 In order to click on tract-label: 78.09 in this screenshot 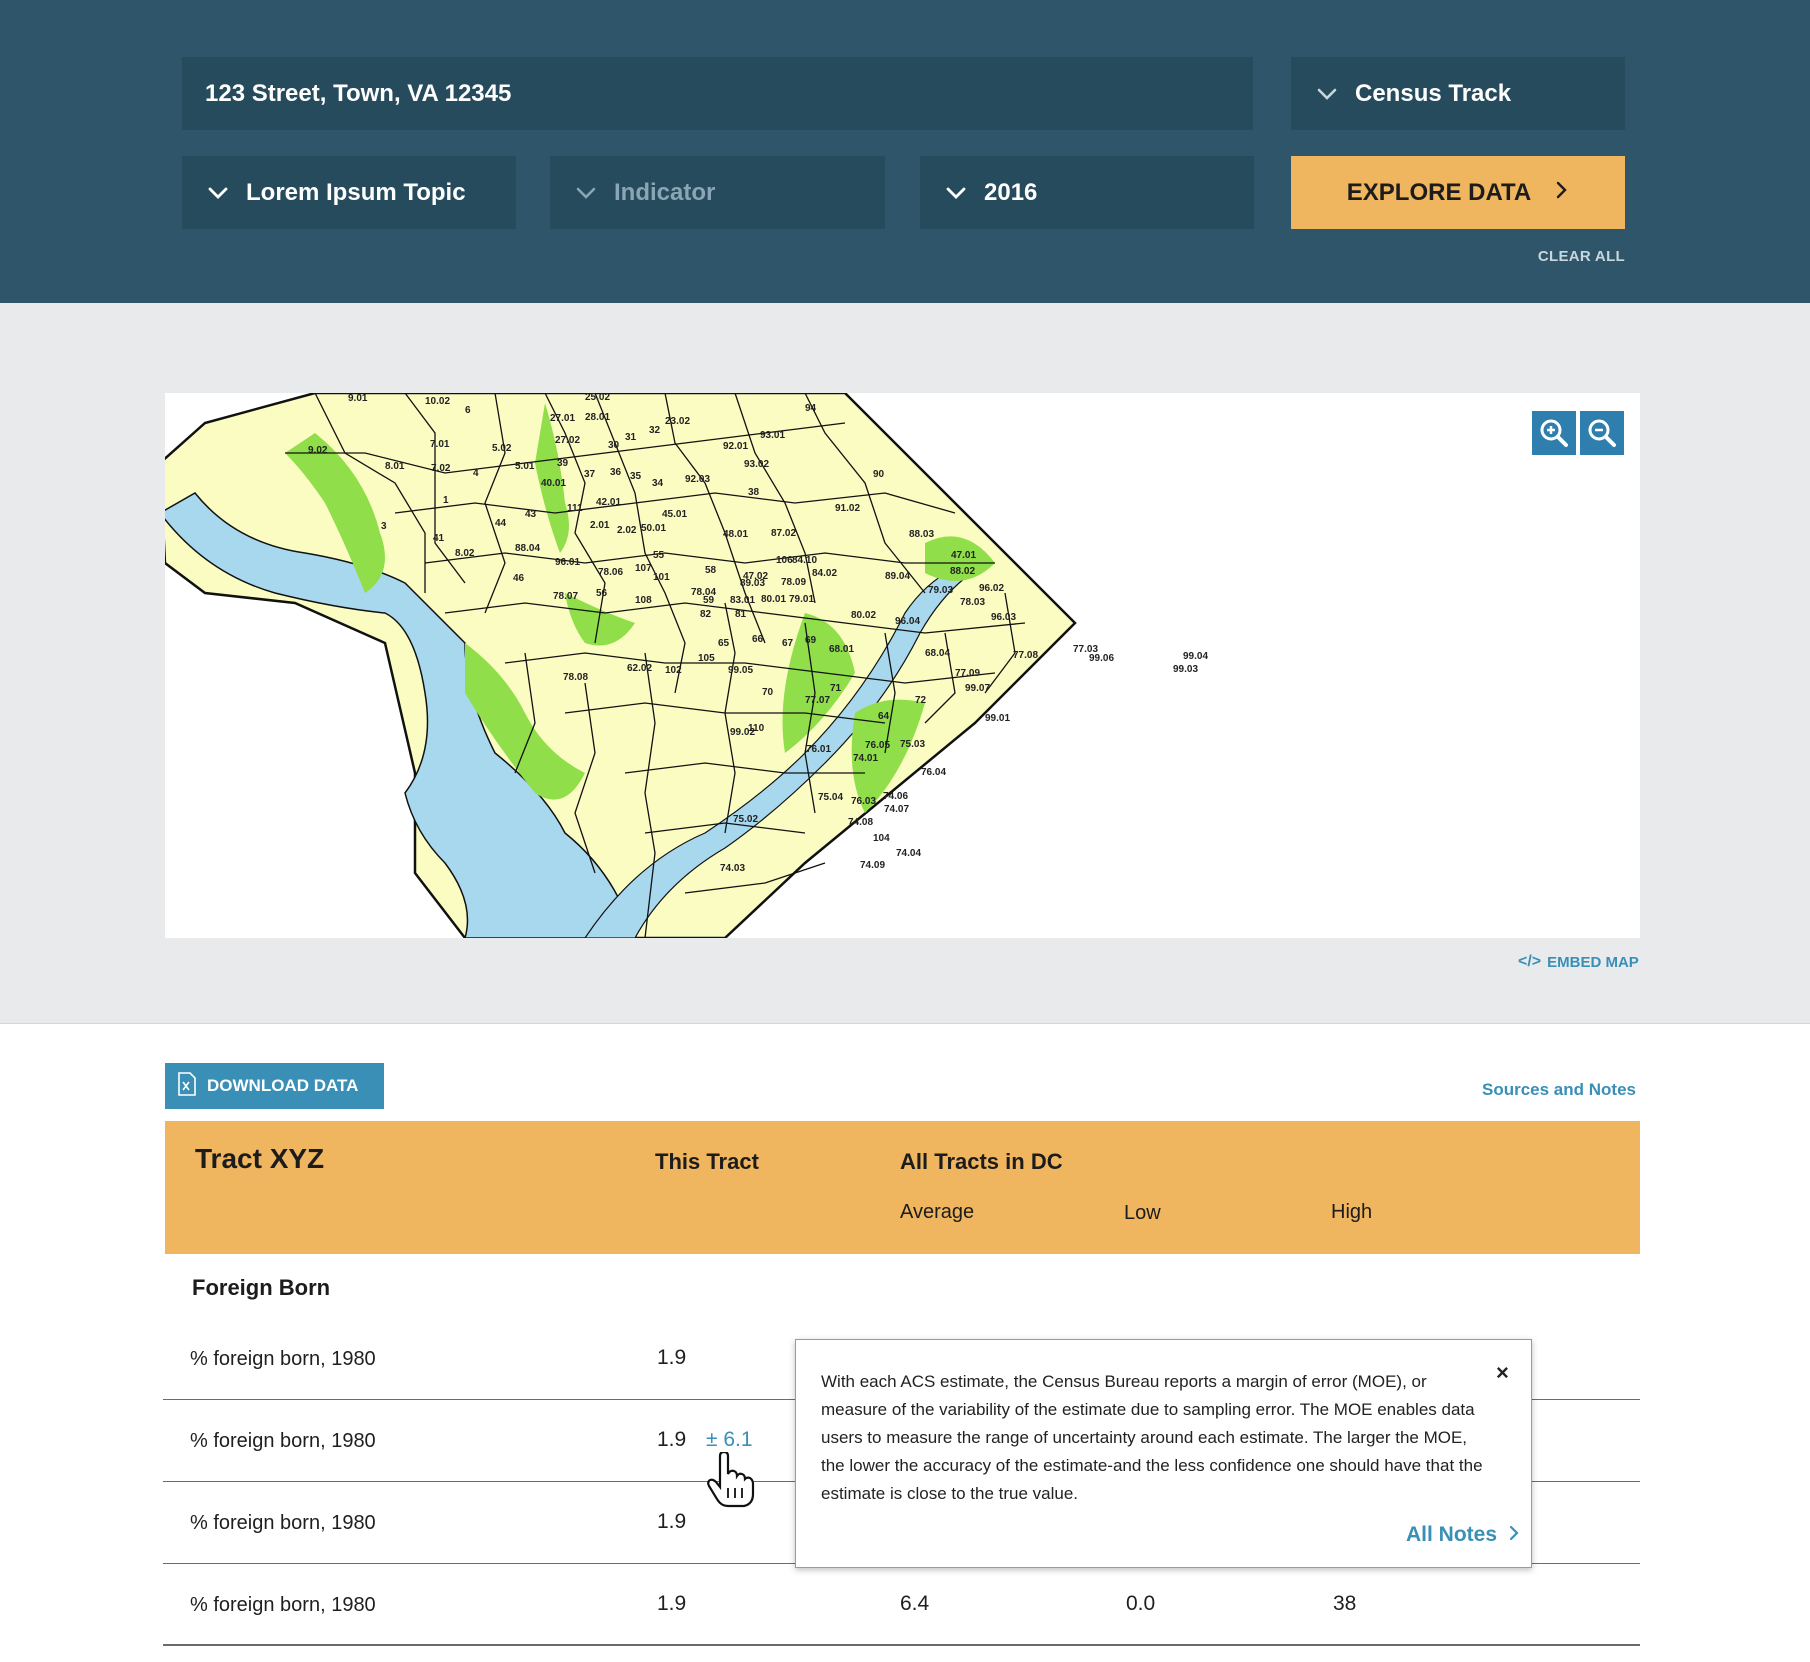, I will do `click(793, 582)`.